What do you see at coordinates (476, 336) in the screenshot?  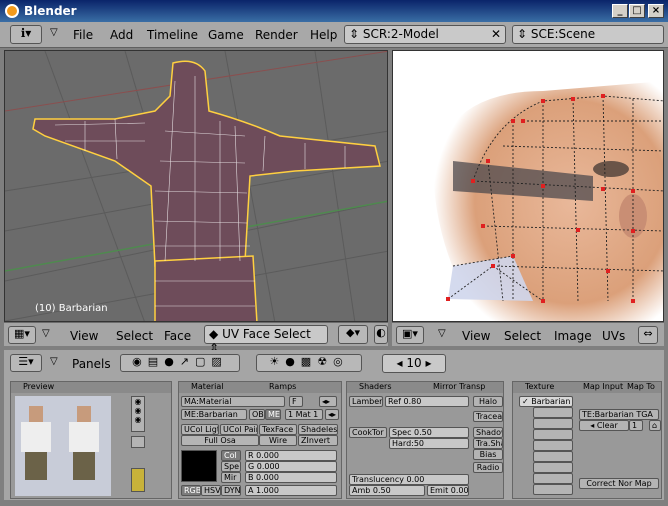 I see `uv-menu-view: View` at bounding box center [476, 336].